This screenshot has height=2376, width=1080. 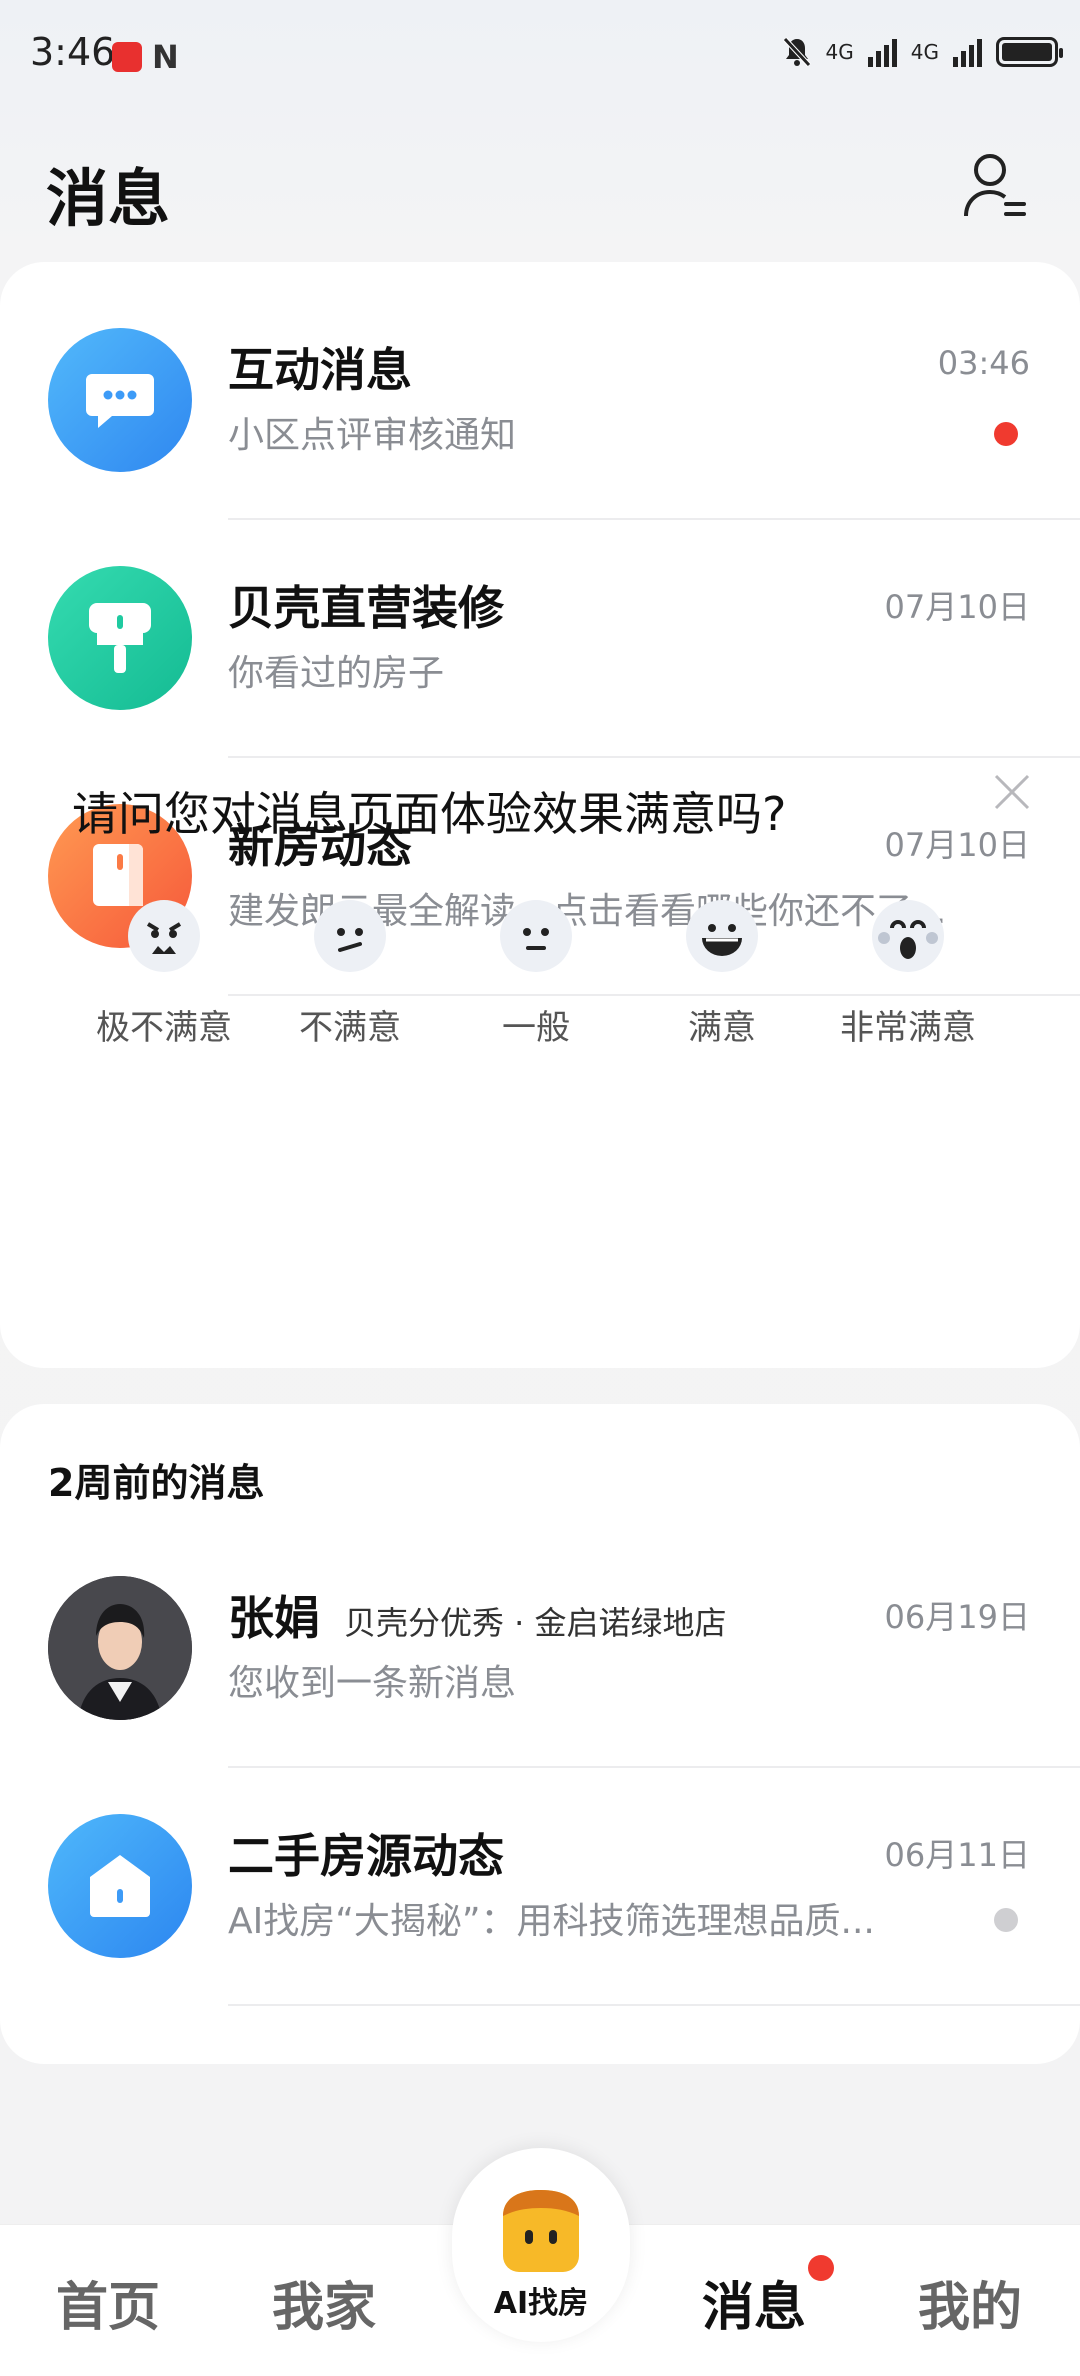 What do you see at coordinates (754, 2302) in the screenshot?
I see `nav-messages: 消息` at bounding box center [754, 2302].